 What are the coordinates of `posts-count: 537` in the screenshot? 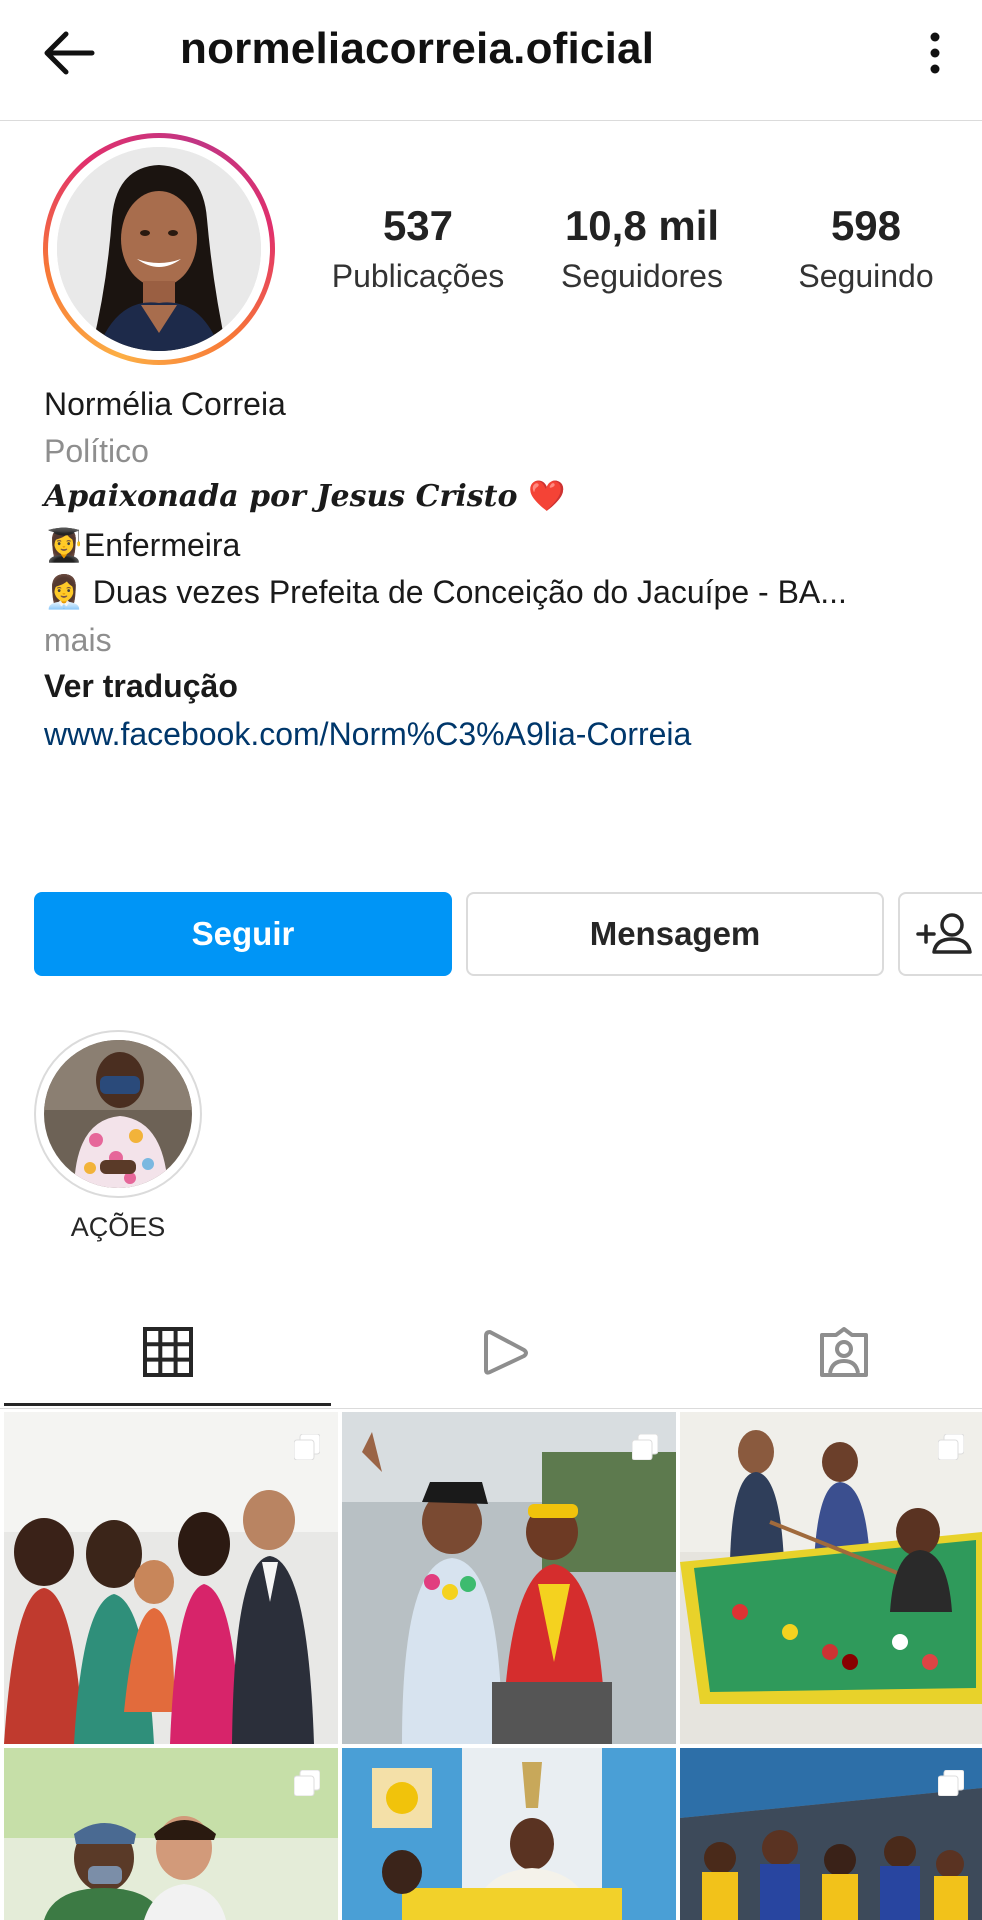 It's located at (418, 225).